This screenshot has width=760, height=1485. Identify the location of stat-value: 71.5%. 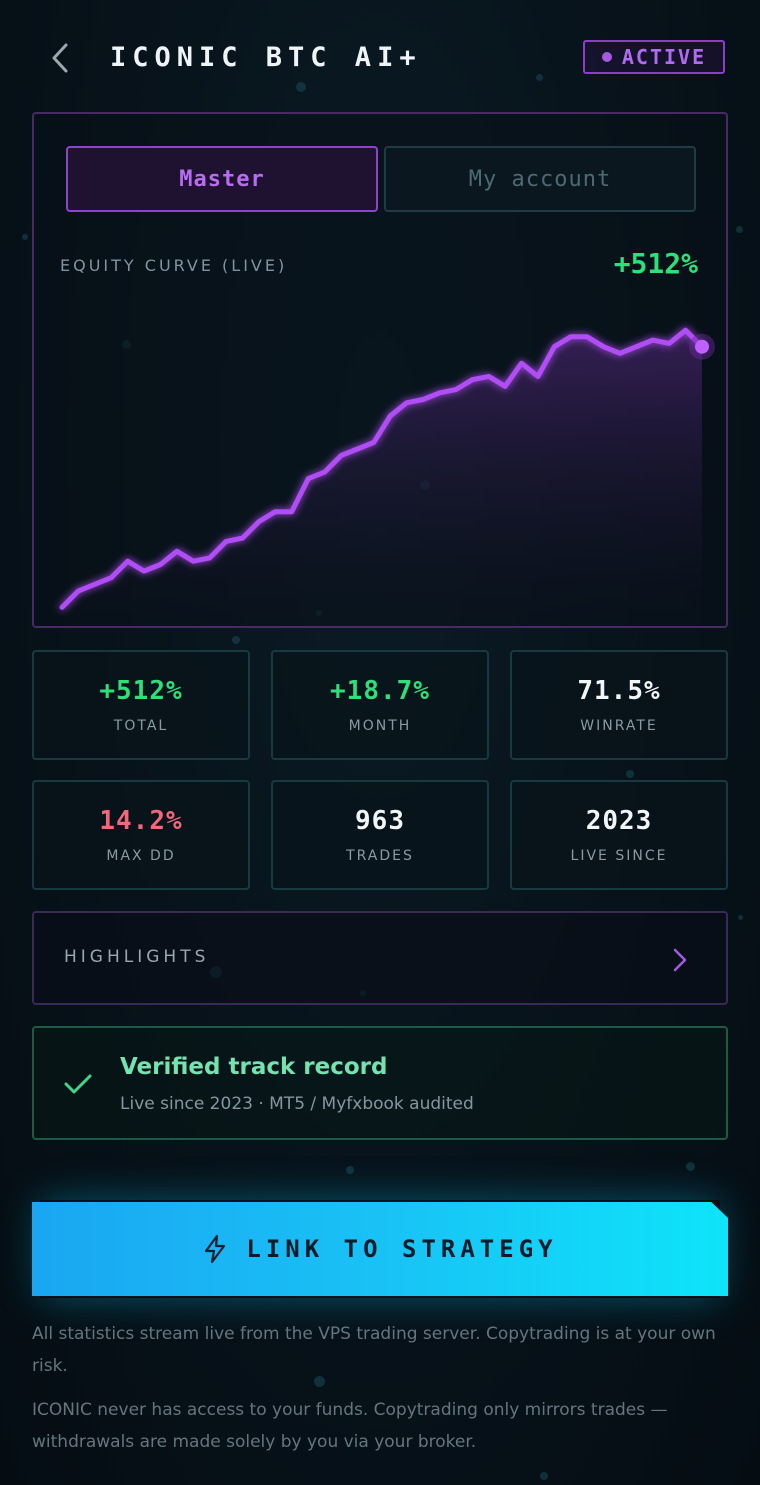
(619, 691).